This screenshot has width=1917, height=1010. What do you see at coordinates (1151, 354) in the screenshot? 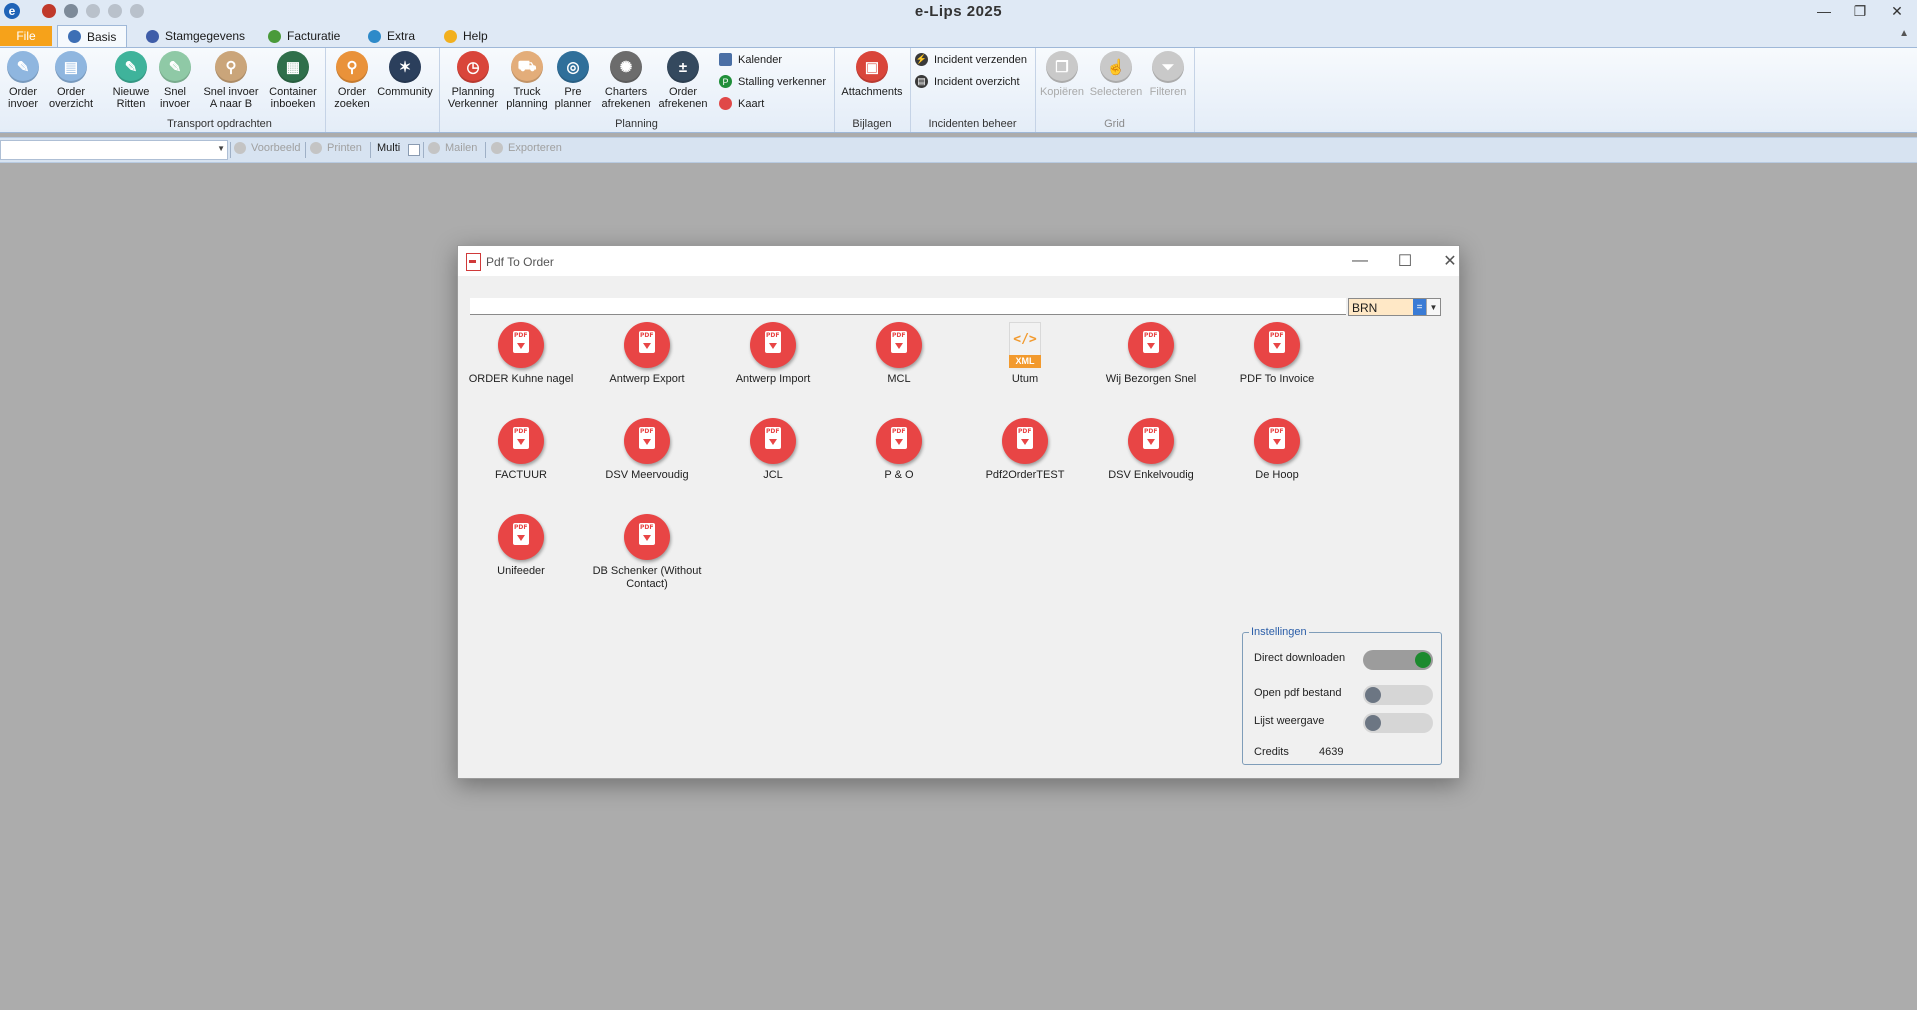
I see `import-item: Wij Bezorgen Snel` at bounding box center [1151, 354].